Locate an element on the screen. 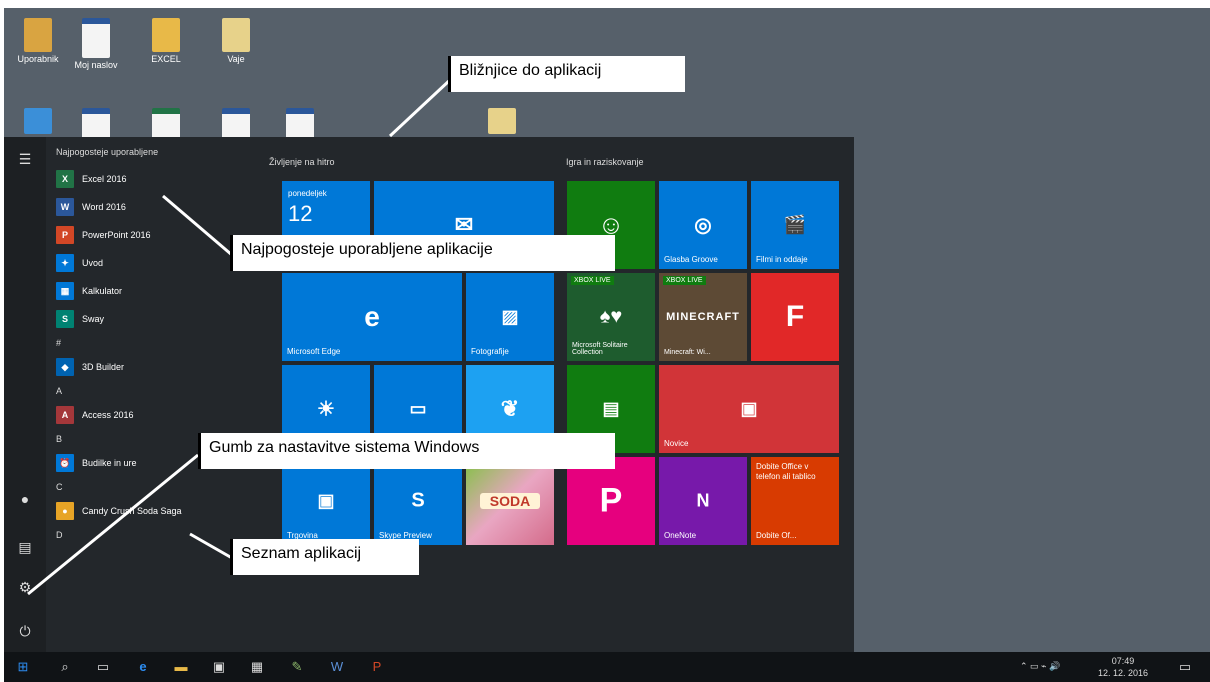 This screenshot has width=1210, height=682. callout-line-shortcuts is located at coordinates (420, 108).